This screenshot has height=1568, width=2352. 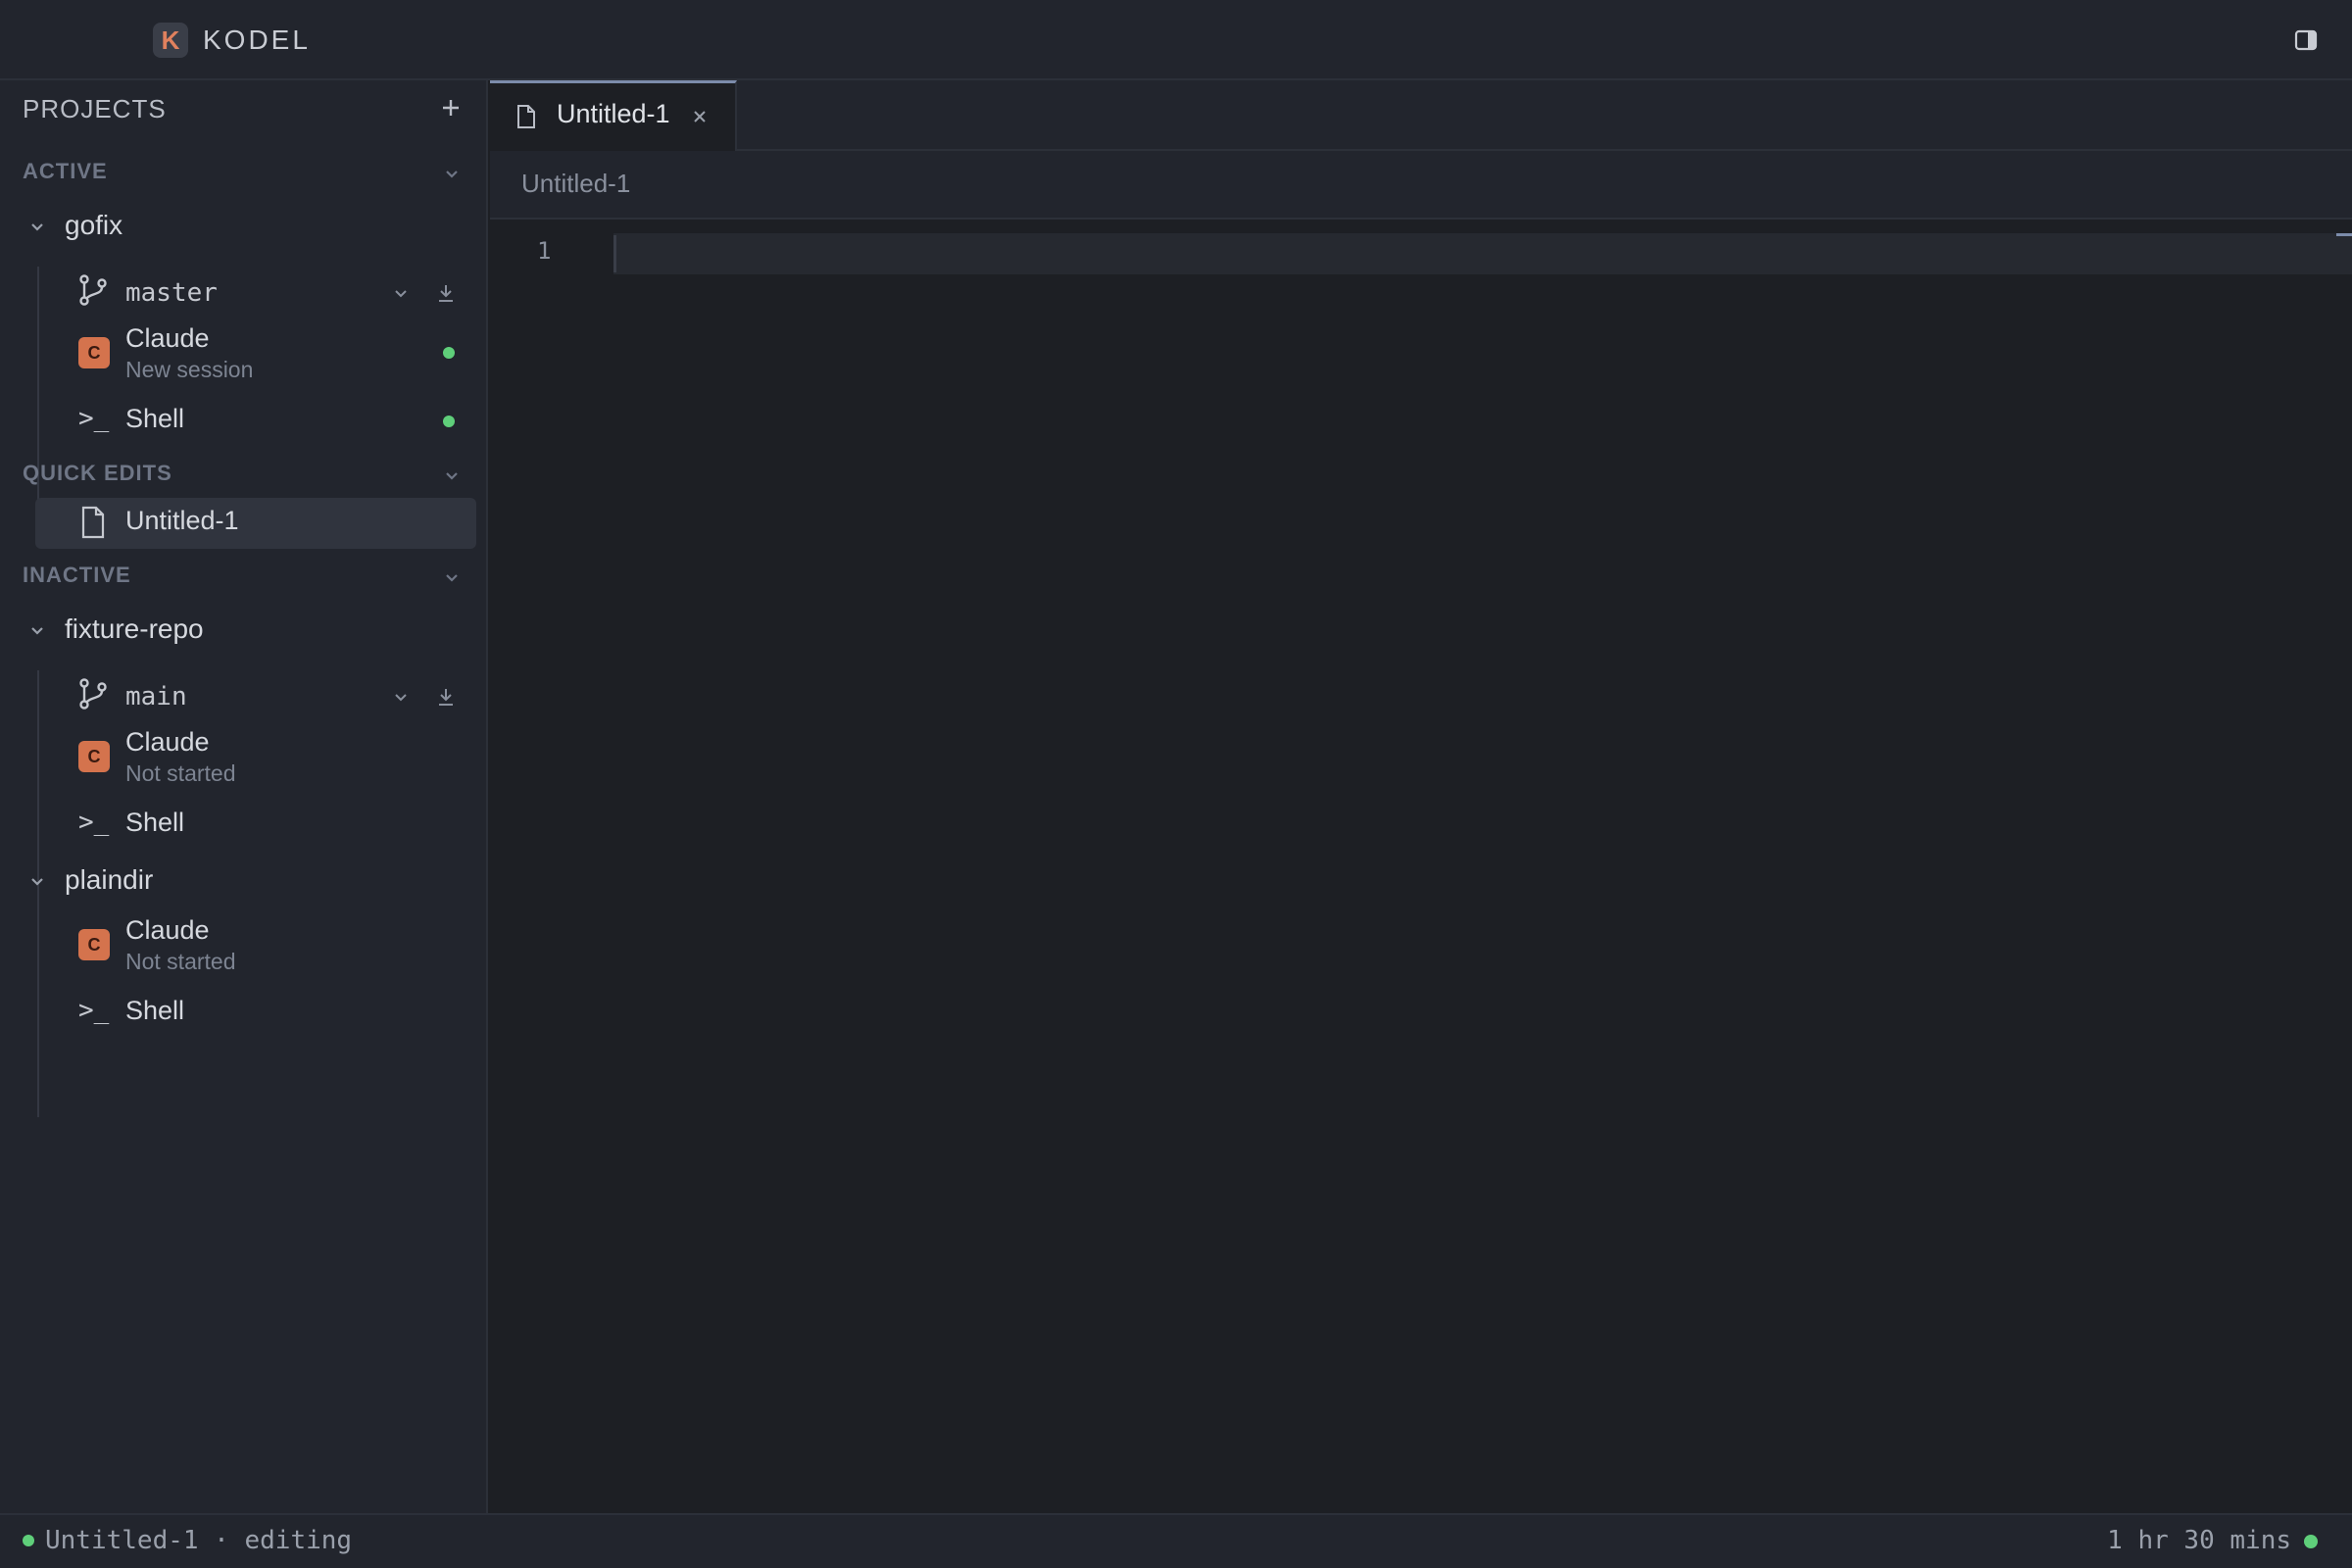 I want to click on panel-toggle-icon, so click(x=2306, y=40).